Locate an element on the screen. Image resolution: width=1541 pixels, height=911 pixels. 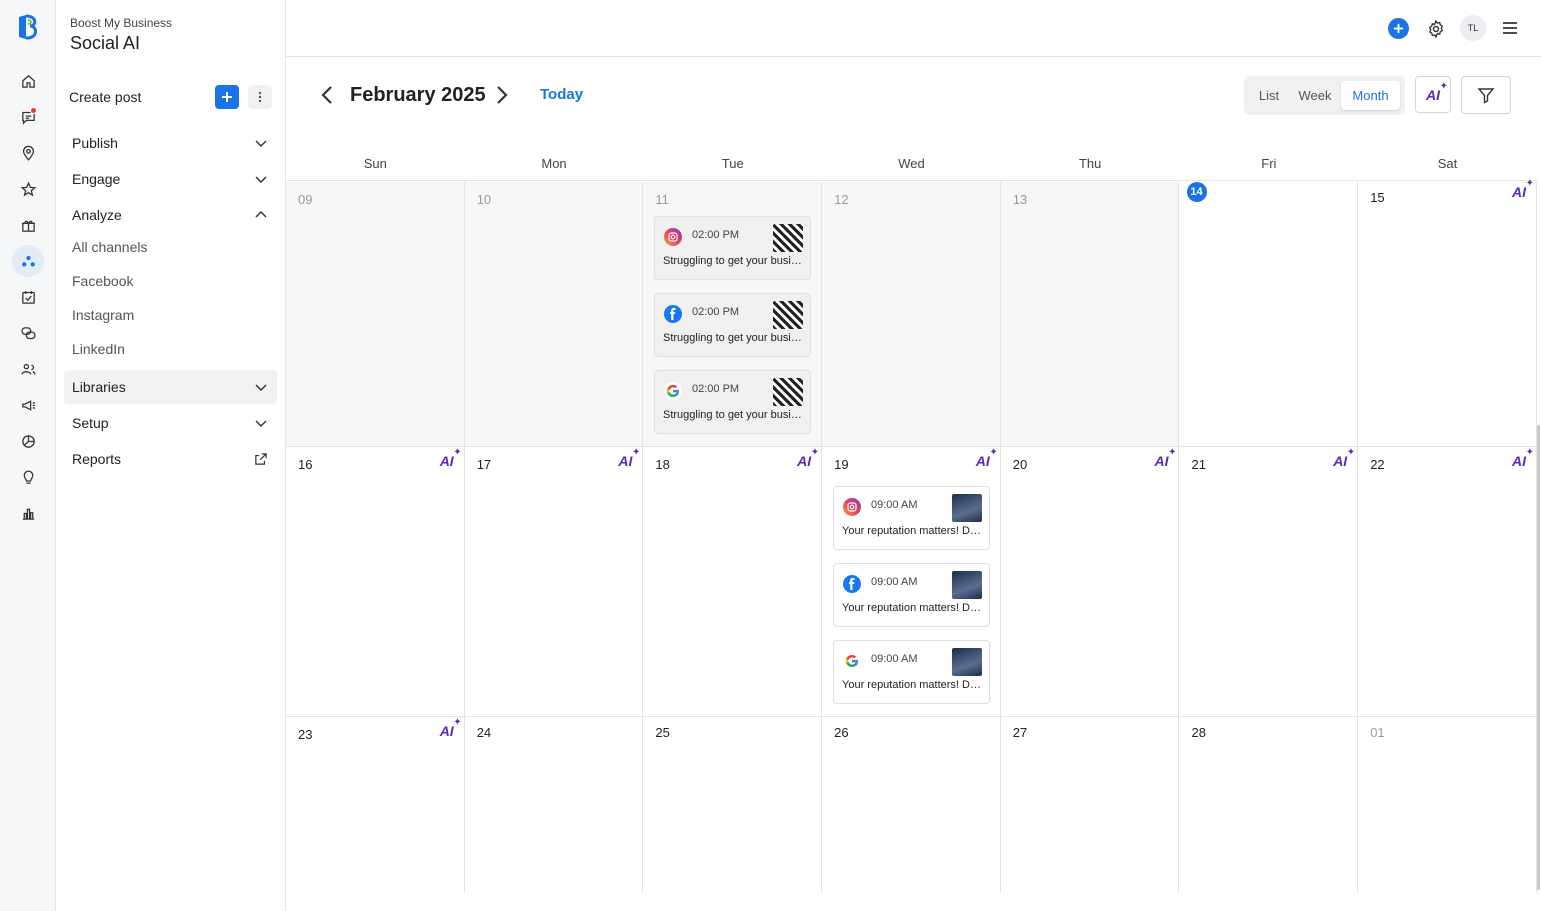
nav-sub-linkedin: LinkedIn is located at coordinates (98, 349).